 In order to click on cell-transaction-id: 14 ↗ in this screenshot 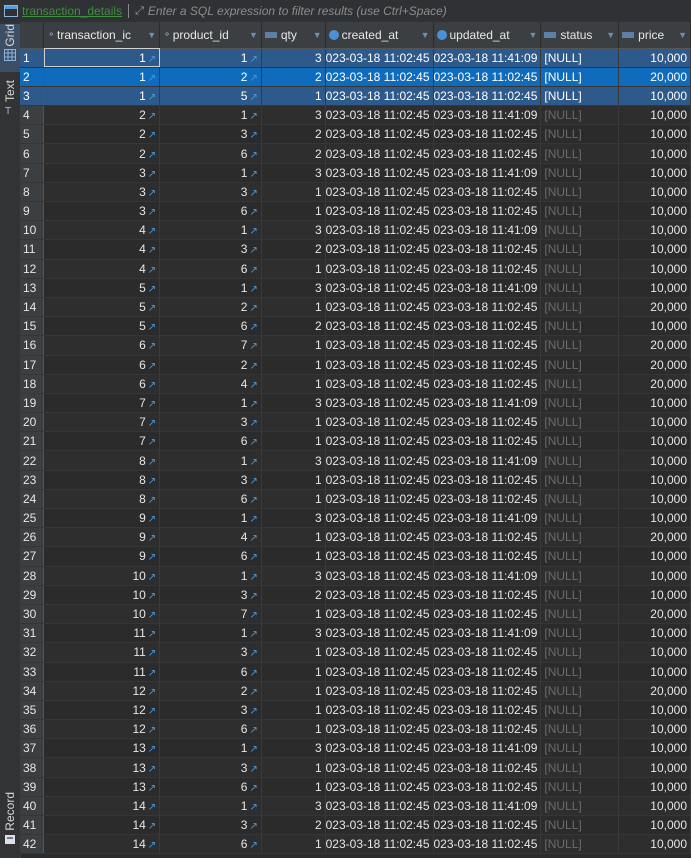, I will do `click(102, 825)`.